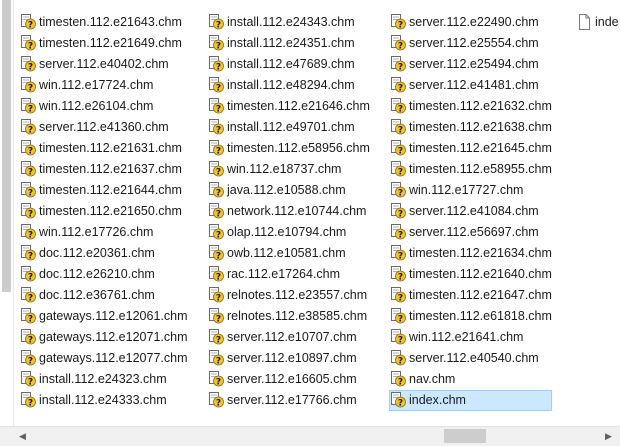  Describe the element at coordinates (597, 22) in the screenshot. I see `file-item: inde` at that location.